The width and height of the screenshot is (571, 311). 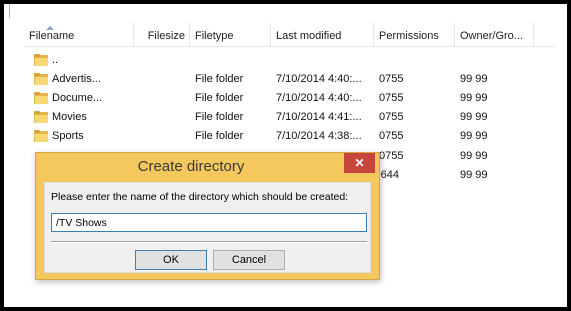 What do you see at coordinates (209, 242) in the screenshot?
I see `dialog-divider` at bounding box center [209, 242].